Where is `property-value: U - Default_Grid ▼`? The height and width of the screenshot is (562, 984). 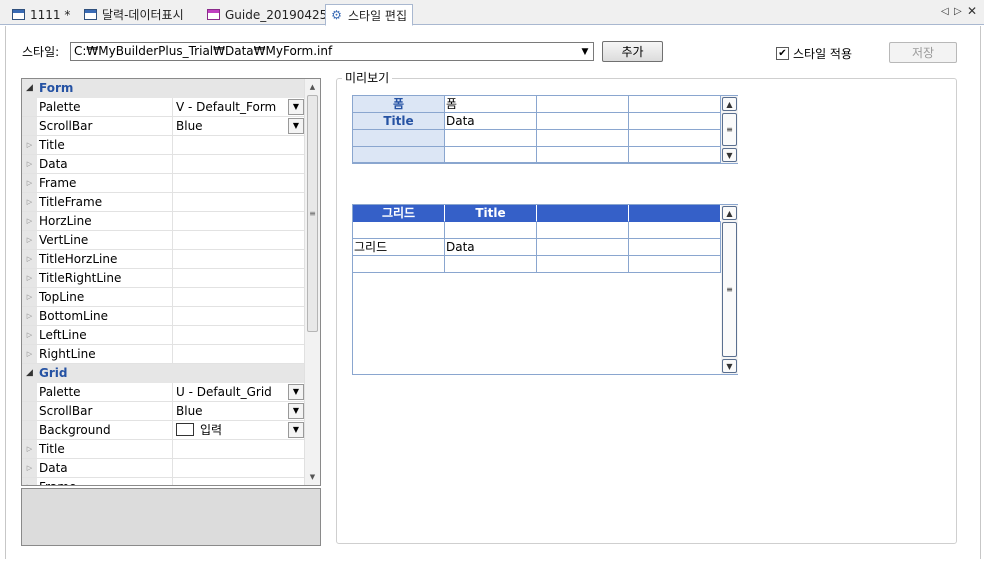
property-value: U - Default_Grid ▼ is located at coordinates (239, 392).